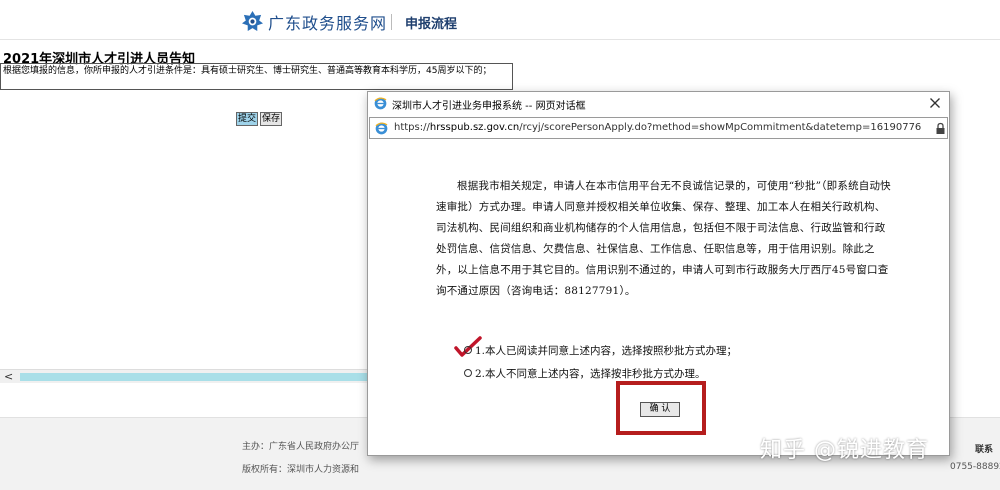 This screenshot has height=490, width=1000. What do you see at coordinates (500, 20) in the screenshot?
I see `site-header: 广东政务服务网 申报流程` at bounding box center [500, 20].